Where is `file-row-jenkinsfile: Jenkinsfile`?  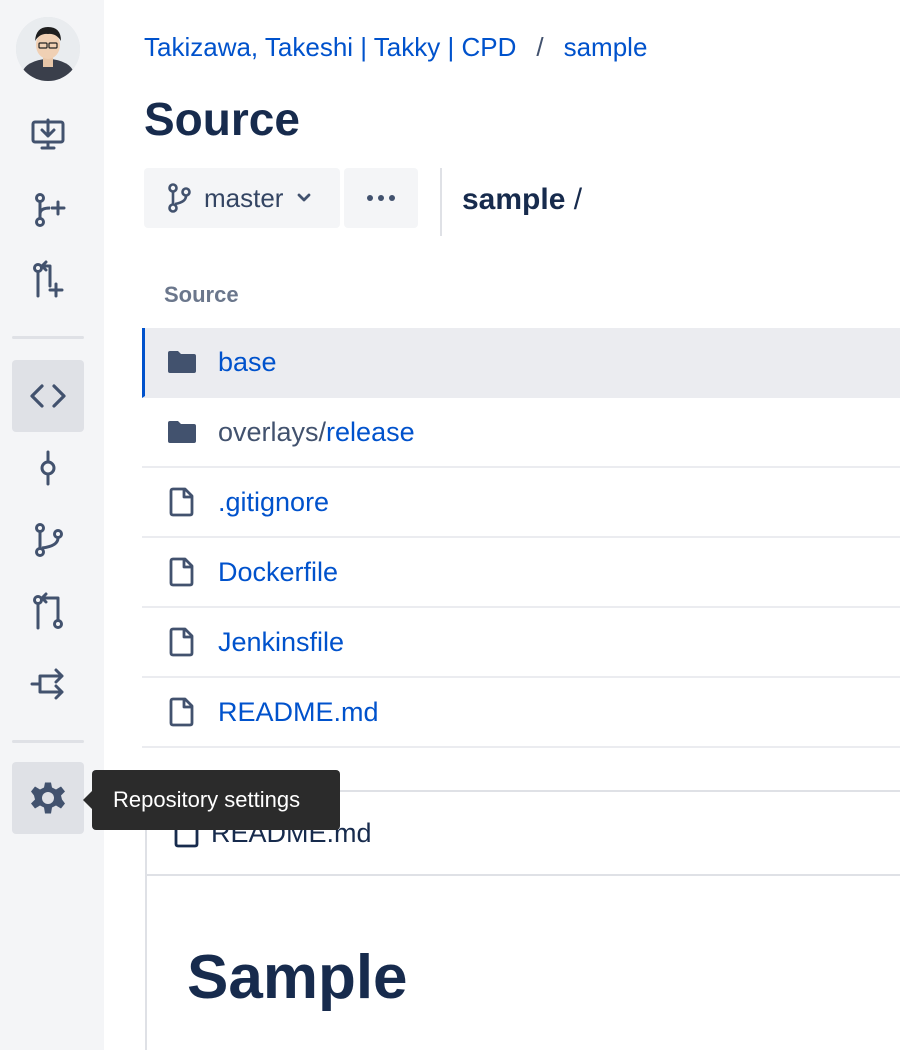 file-row-jenkinsfile: Jenkinsfile is located at coordinates (521, 643).